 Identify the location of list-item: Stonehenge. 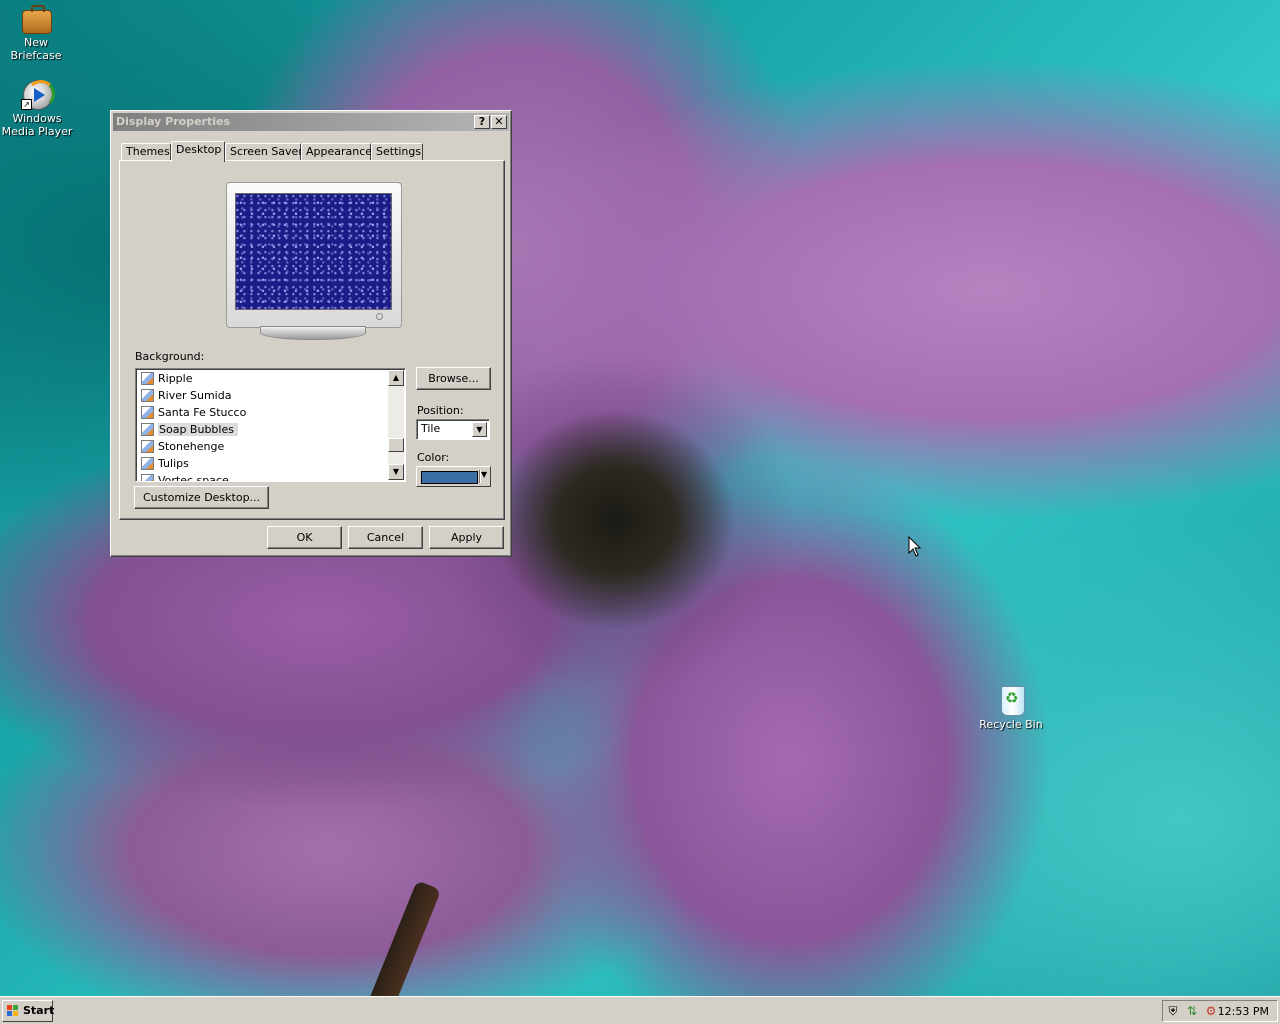
(182, 446).